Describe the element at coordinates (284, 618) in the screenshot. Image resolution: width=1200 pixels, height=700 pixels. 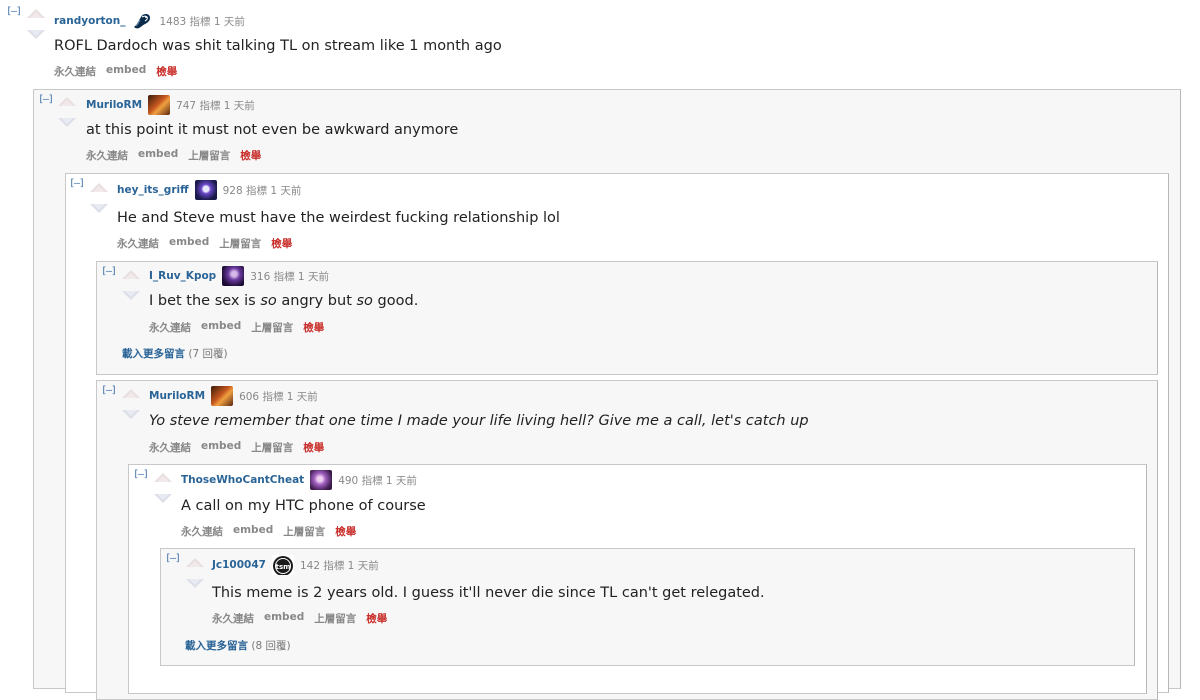
I see `embed-button: embed` at that location.